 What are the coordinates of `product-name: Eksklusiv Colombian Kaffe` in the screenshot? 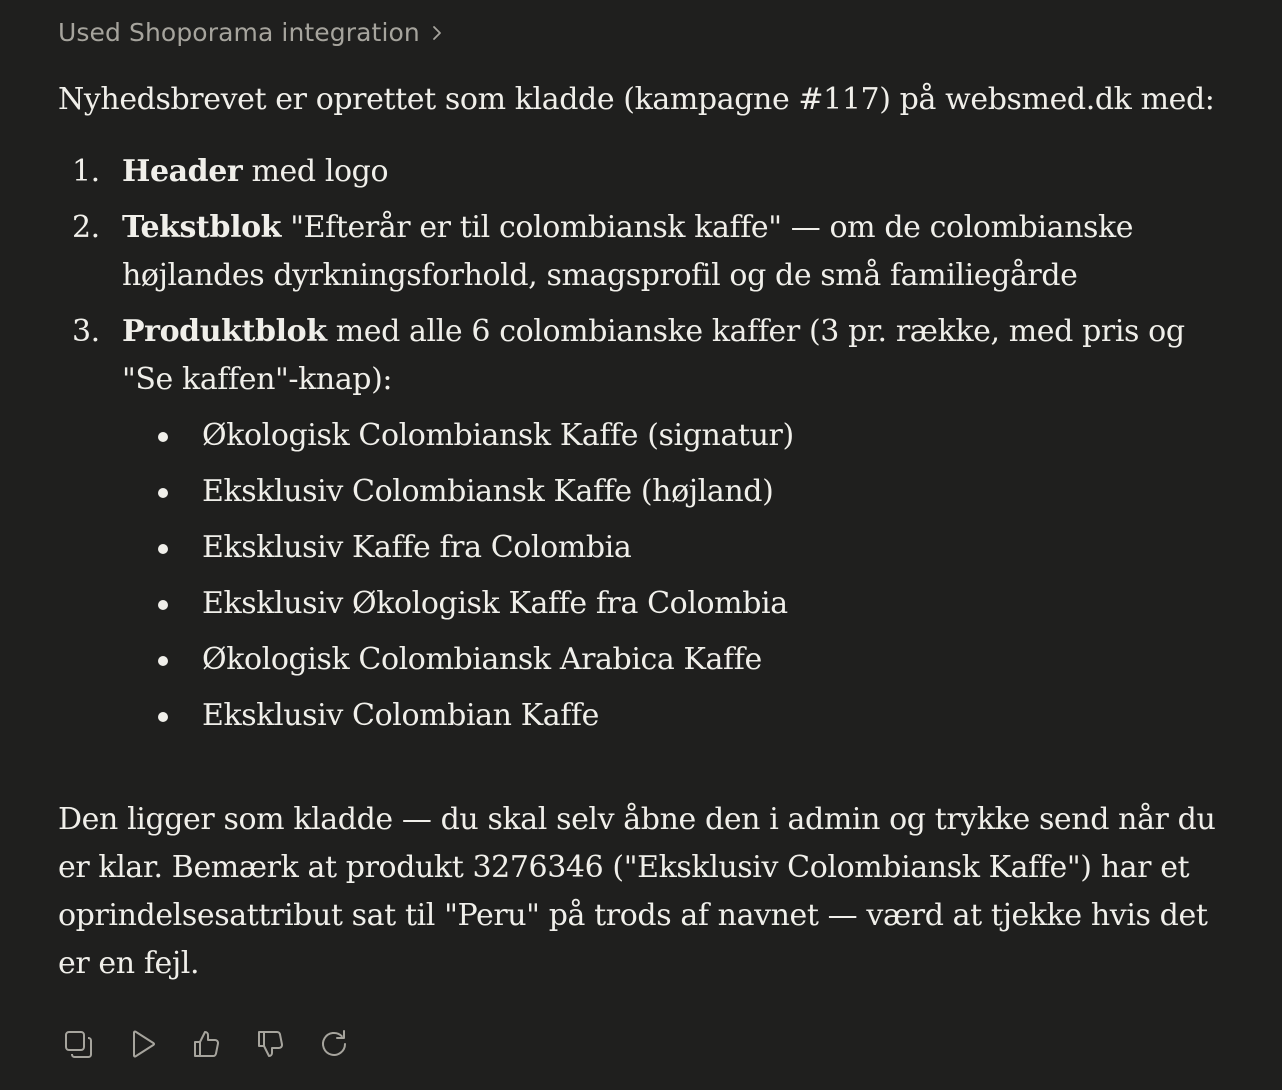 It's located at (400, 715).